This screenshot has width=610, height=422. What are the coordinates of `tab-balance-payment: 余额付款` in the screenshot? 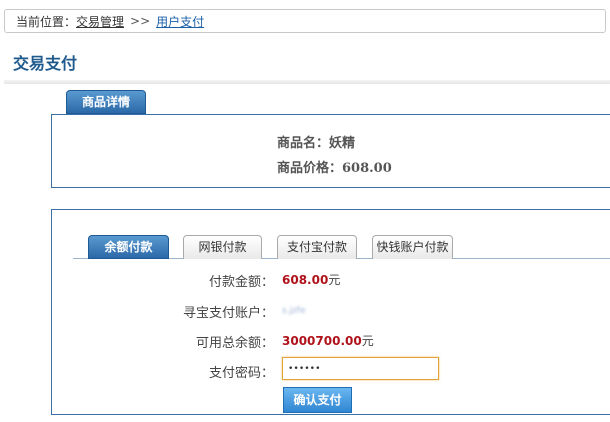 It's located at (128, 247).